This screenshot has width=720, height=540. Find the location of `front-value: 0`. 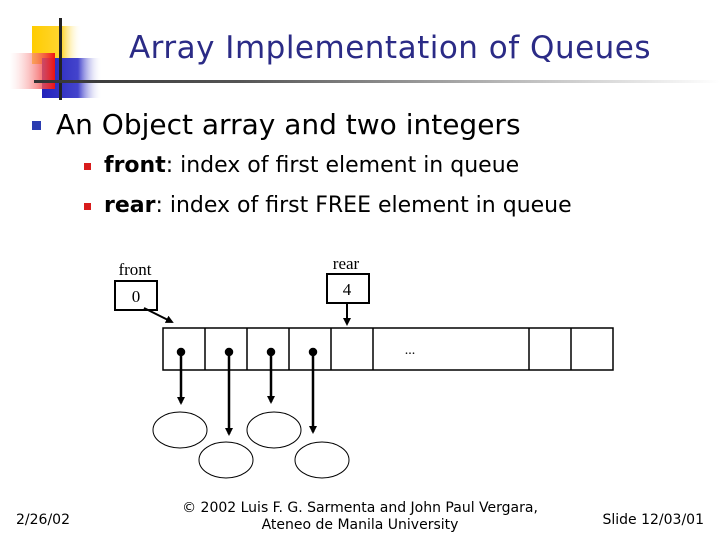

front-value: 0 is located at coordinates (136, 296).